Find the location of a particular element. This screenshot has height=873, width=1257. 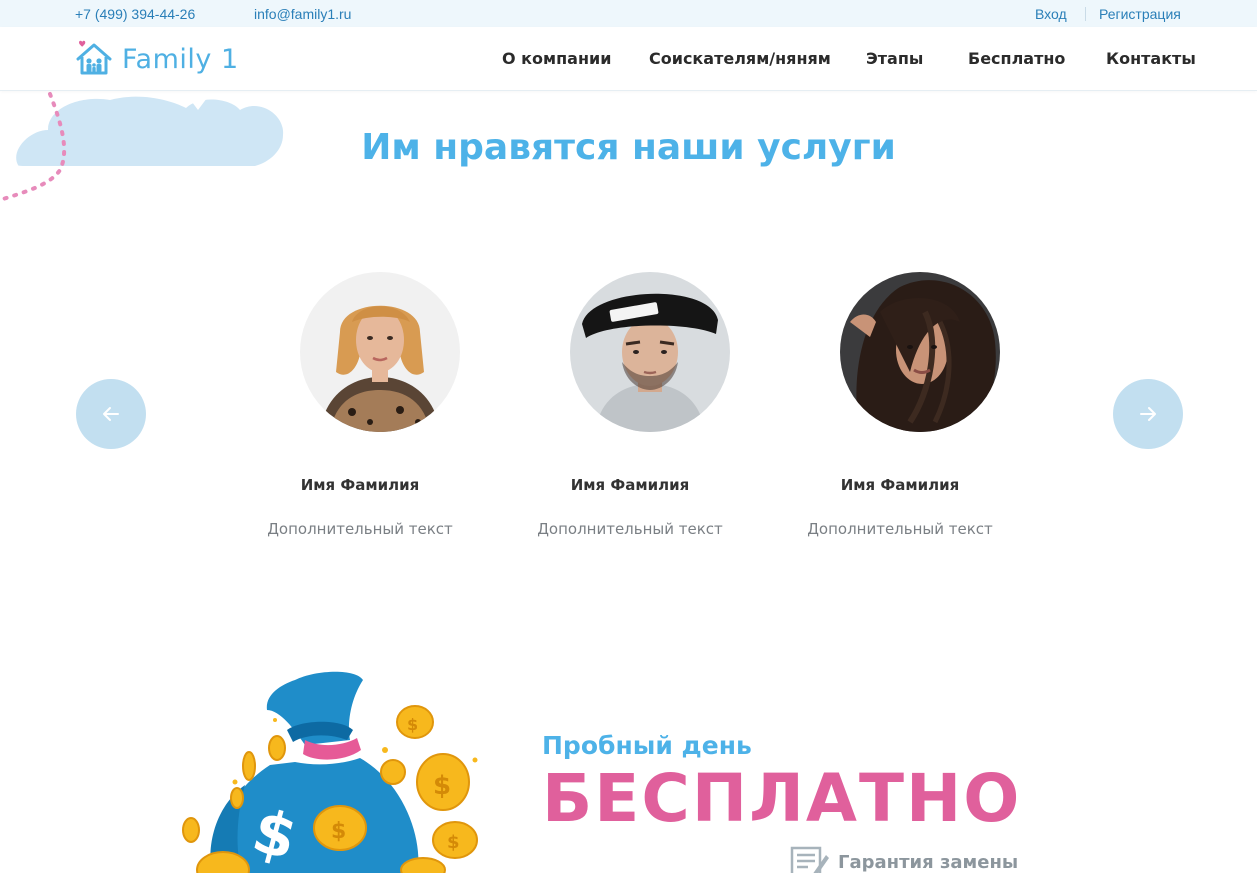

promo-headline: БЕСПЛАТНО is located at coordinates (782, 798).